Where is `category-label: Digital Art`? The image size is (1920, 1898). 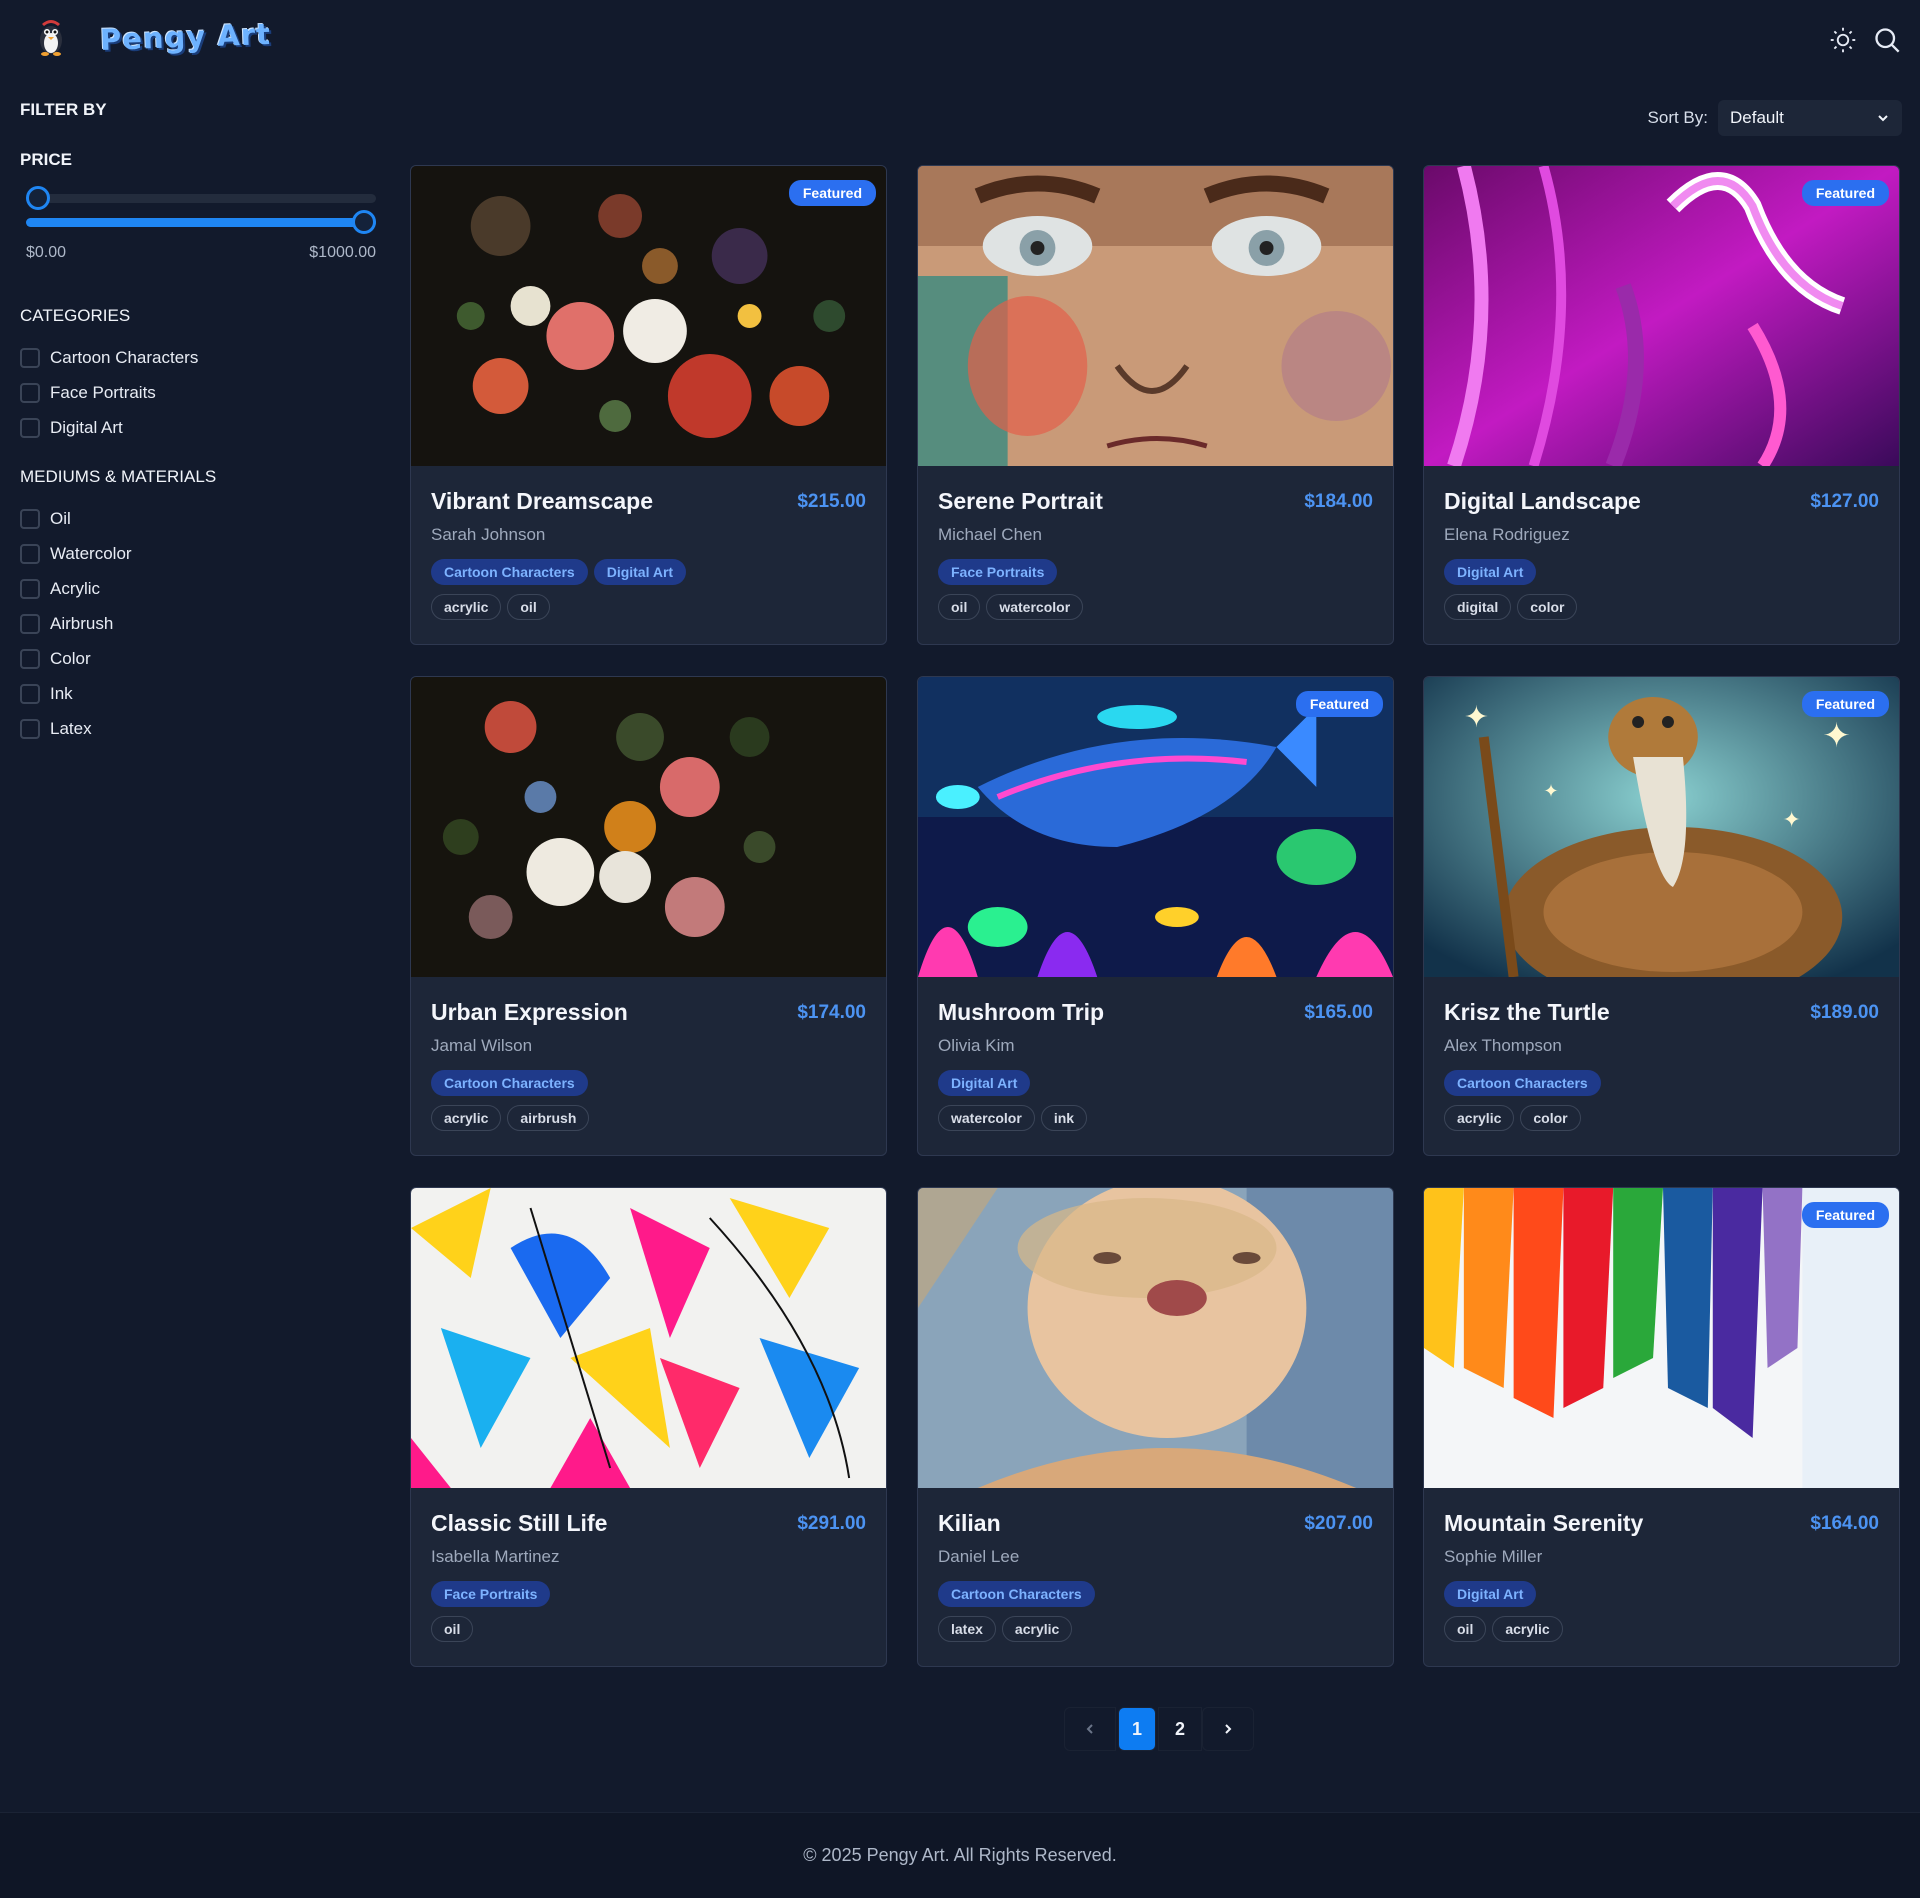
category-label: Digital Art is located at coordinates (86, 427).